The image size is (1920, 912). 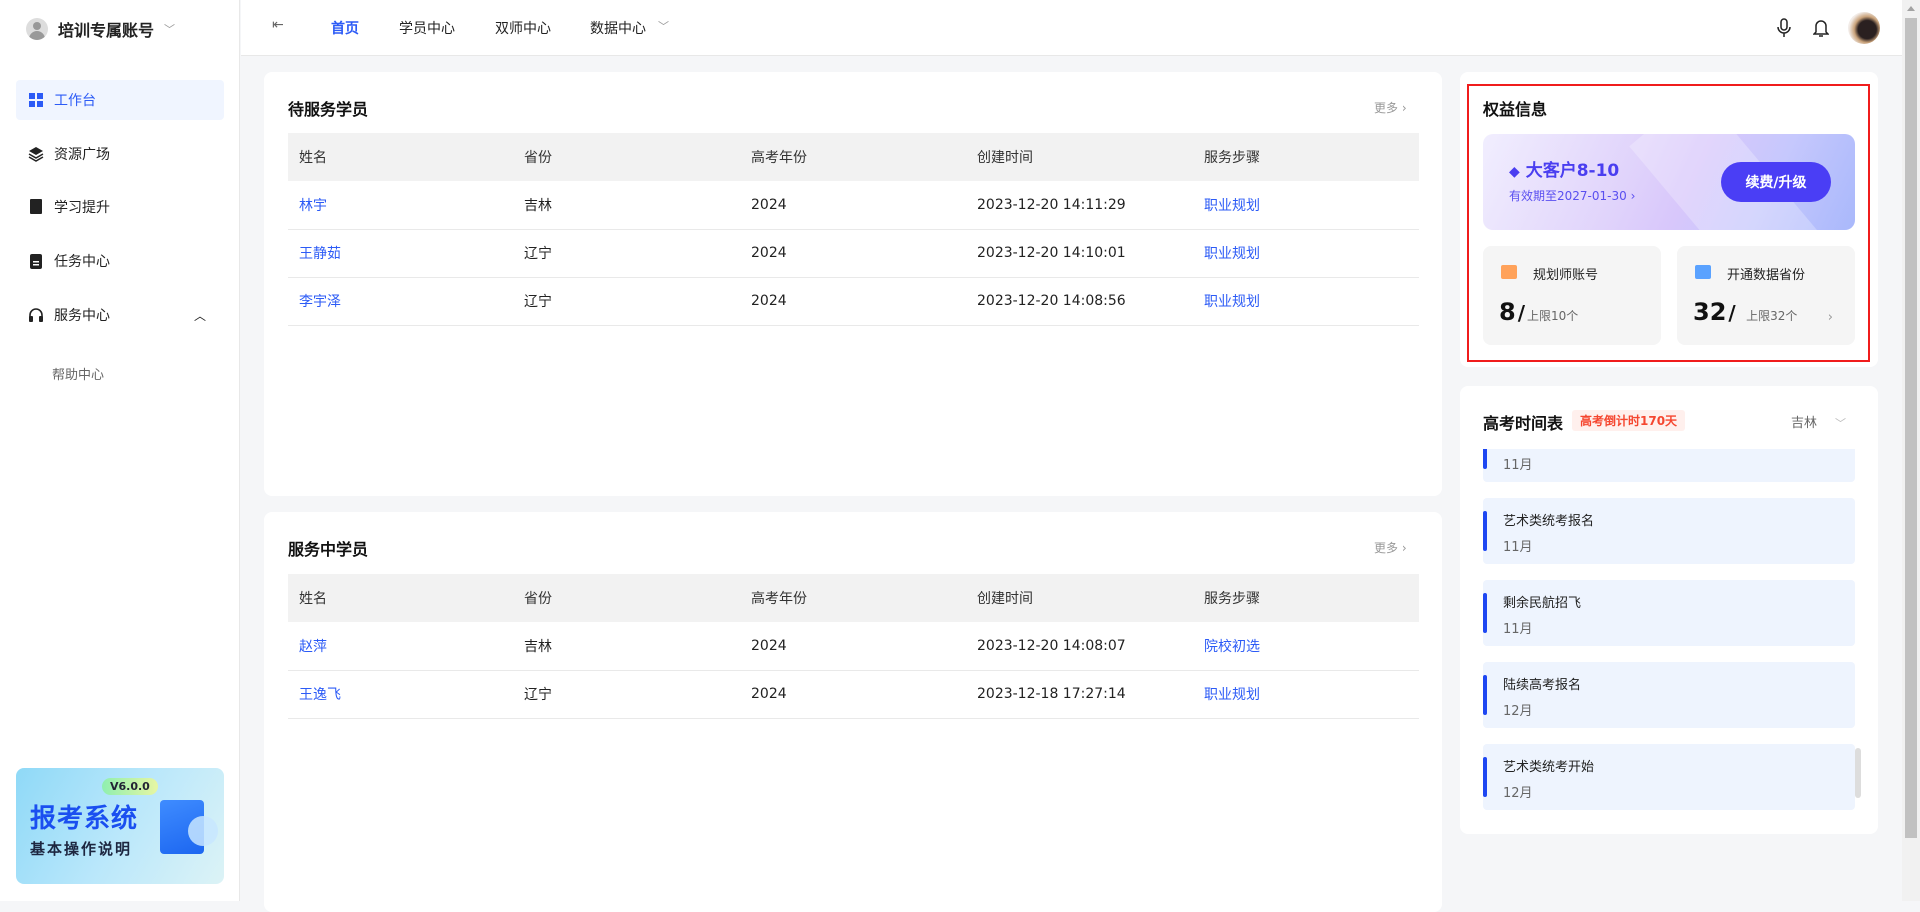 What do you see at coordinates (1518, 547) in the screenshot?
I see `item-month: 11月` at bounding box center [1518, 547].